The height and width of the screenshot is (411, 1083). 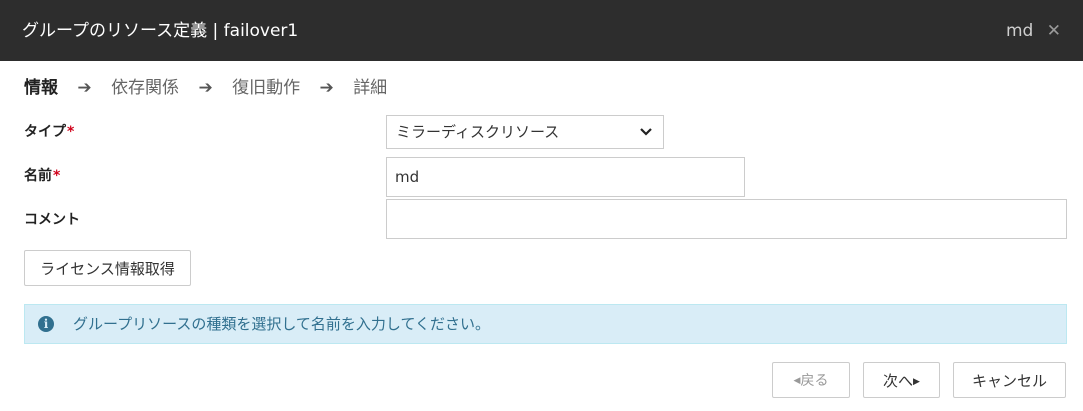 What do you see at coordinates (266, 88) in the screenshot?
I see `step-recovery: 復旧動作` at bounding box center [266, 88].